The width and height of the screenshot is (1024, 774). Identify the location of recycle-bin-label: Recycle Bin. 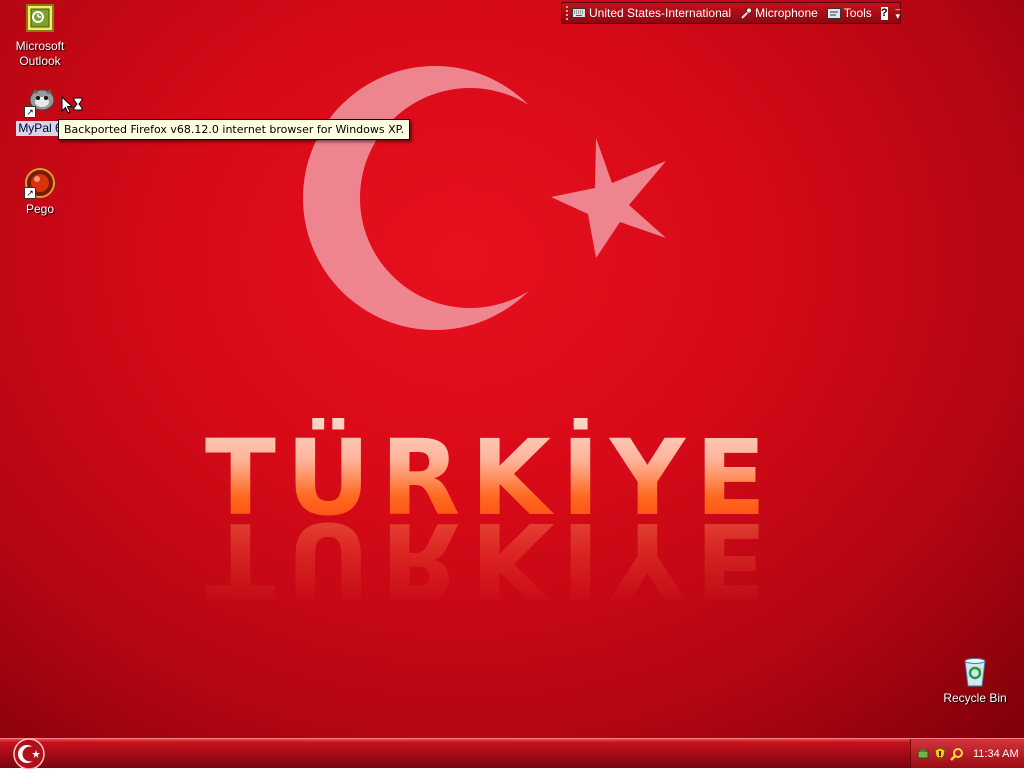
(975, 698).